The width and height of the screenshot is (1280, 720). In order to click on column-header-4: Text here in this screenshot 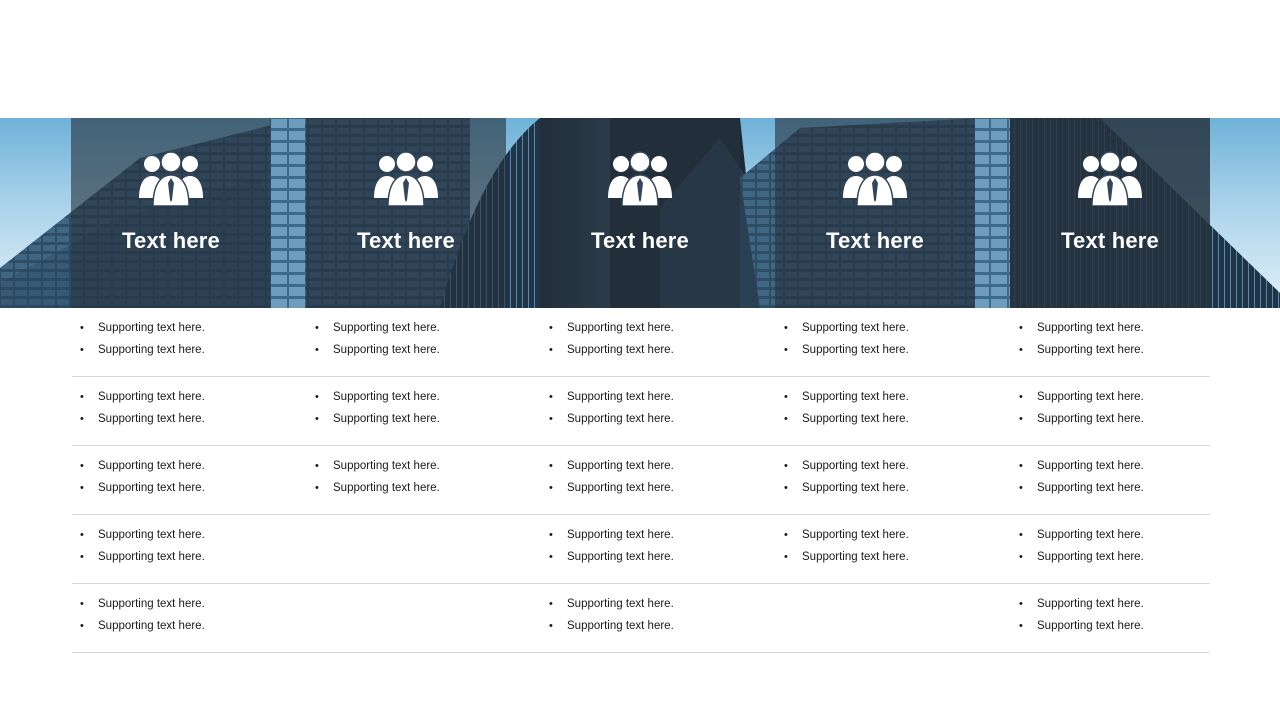, I will do `click(875, 213)`.